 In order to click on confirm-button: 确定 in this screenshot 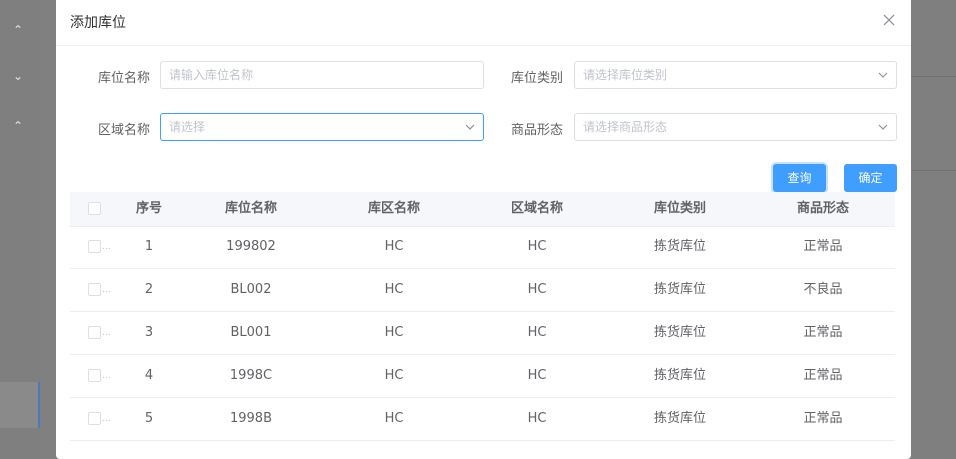, I will do `click(870, 178)`.